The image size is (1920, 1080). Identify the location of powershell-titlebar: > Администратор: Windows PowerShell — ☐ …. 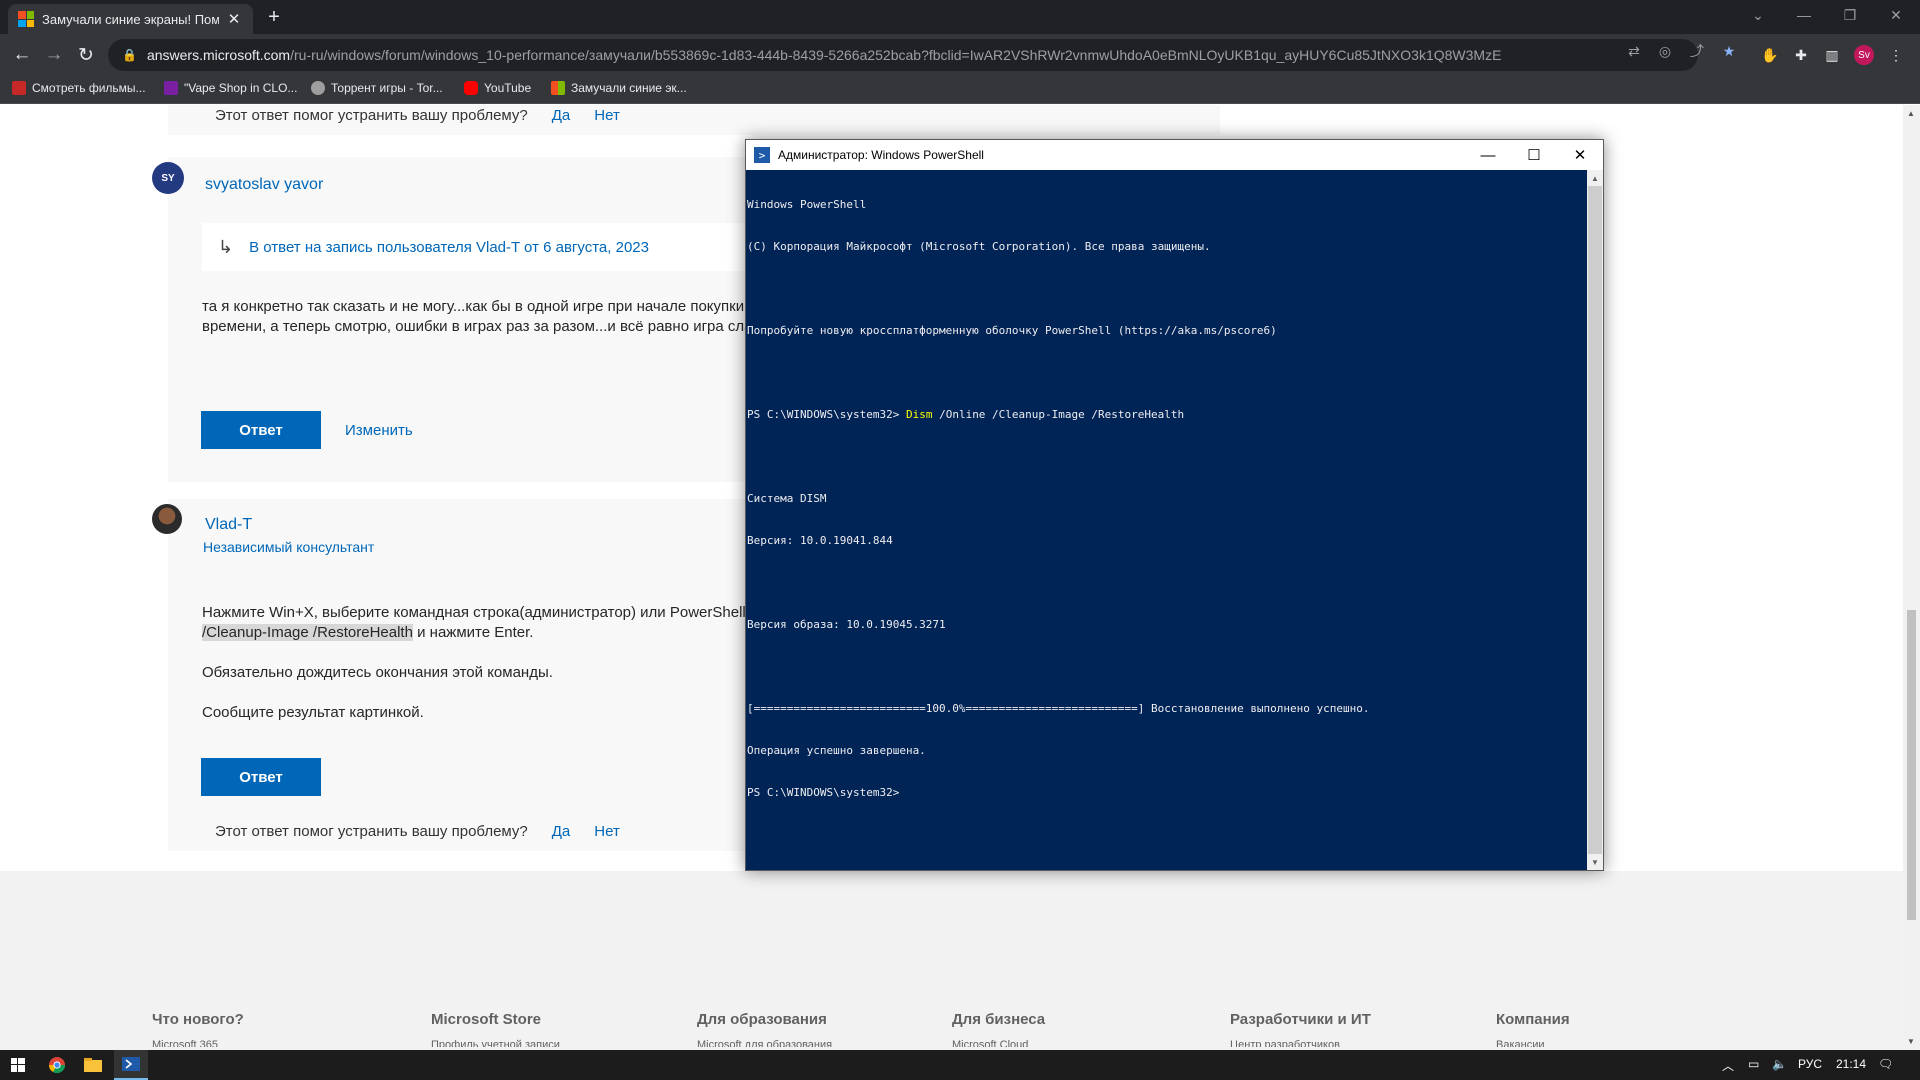
(1174, 155).